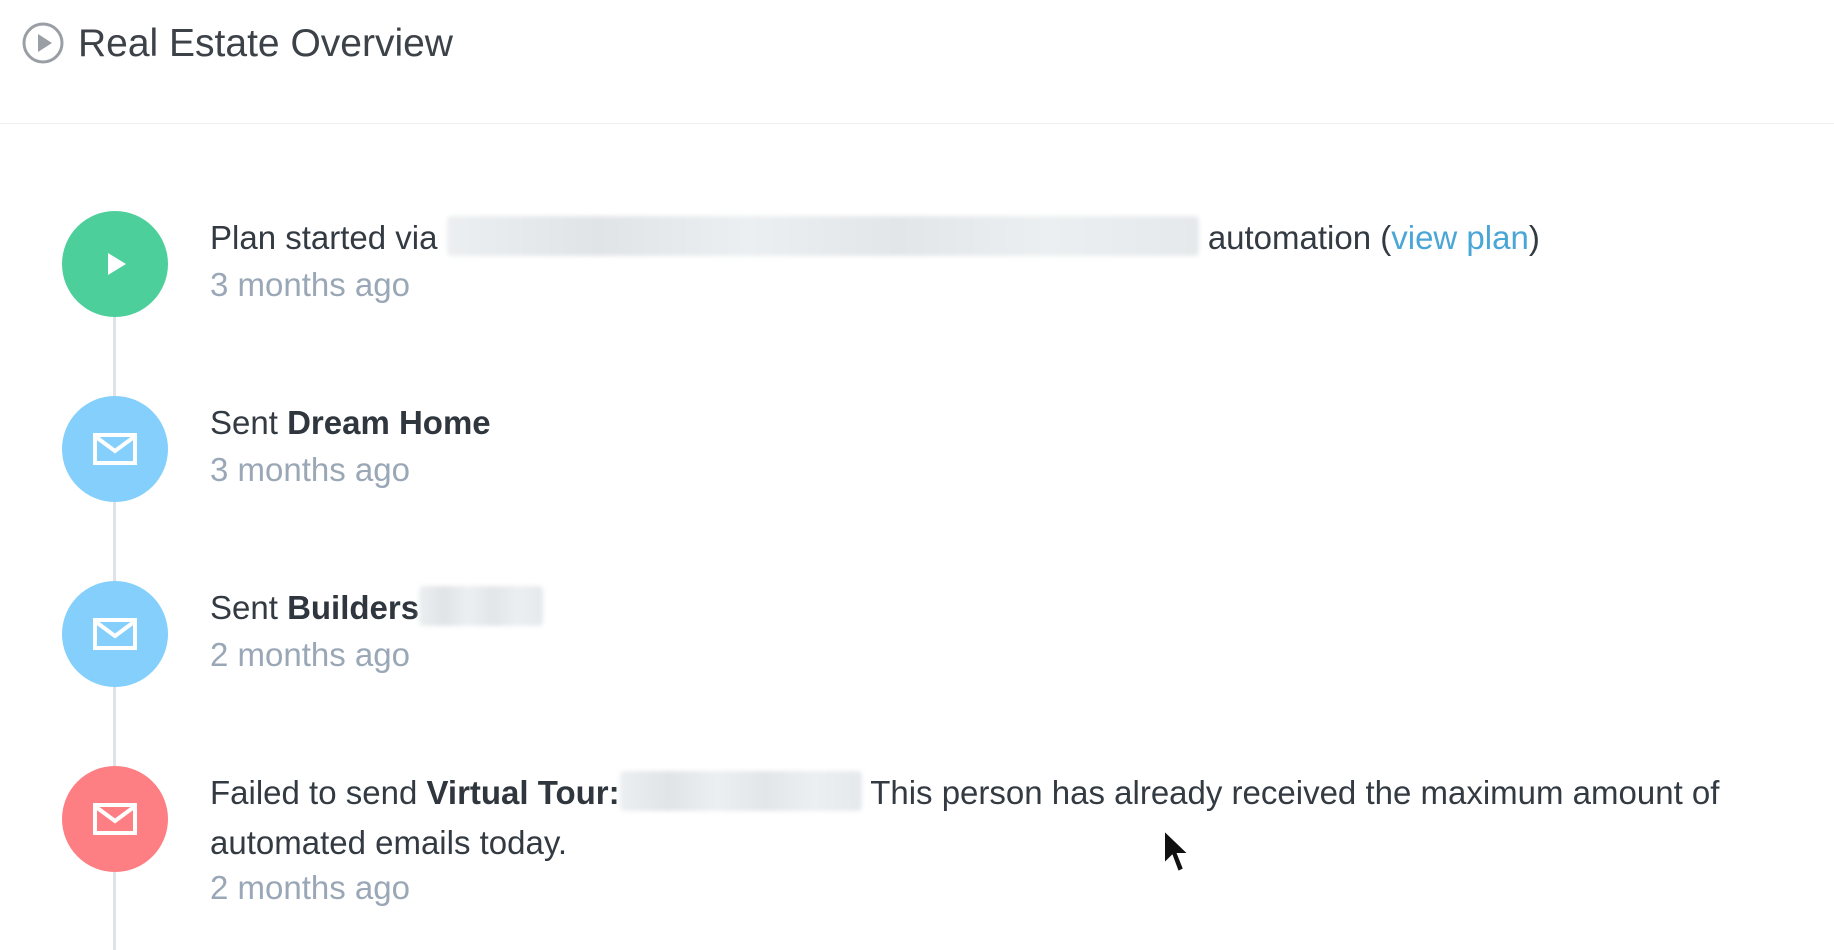  Describe the element at coordinates (1299, 237) in the screenshot. I see `event-suffix: automation (` at that location.